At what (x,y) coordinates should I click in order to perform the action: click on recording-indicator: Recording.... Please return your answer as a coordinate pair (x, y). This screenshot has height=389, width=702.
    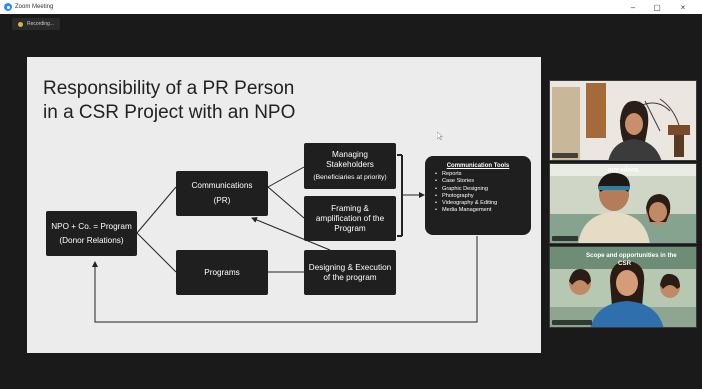
    Looking at the image, I should click on (36, 24).